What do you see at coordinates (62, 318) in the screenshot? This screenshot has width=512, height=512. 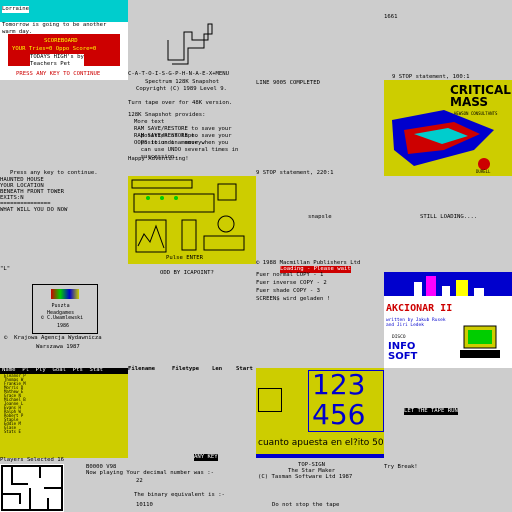 I see `puszta-copy: © C.Uwamlewski` at bounding box center [62, 318].